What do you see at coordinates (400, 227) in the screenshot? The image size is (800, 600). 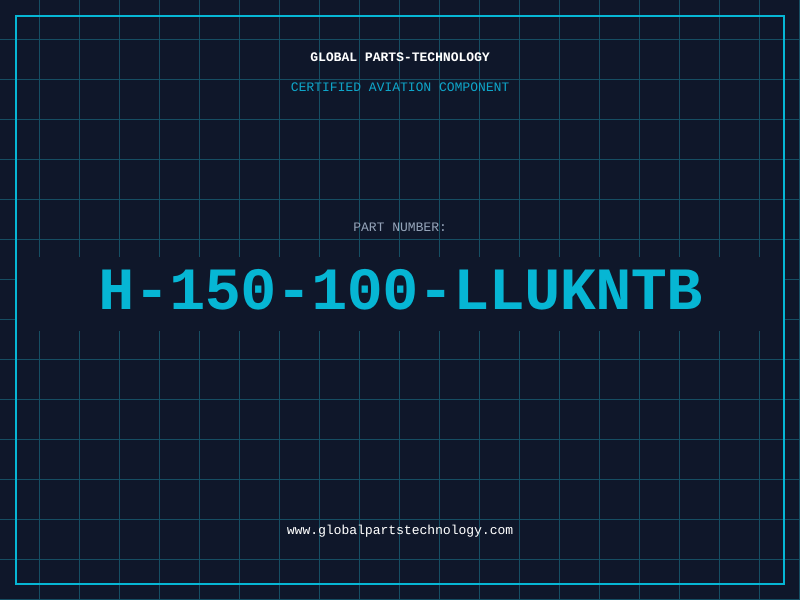 I see `part-number-label: PART NUMBER:` at bounding box center [400, 227].